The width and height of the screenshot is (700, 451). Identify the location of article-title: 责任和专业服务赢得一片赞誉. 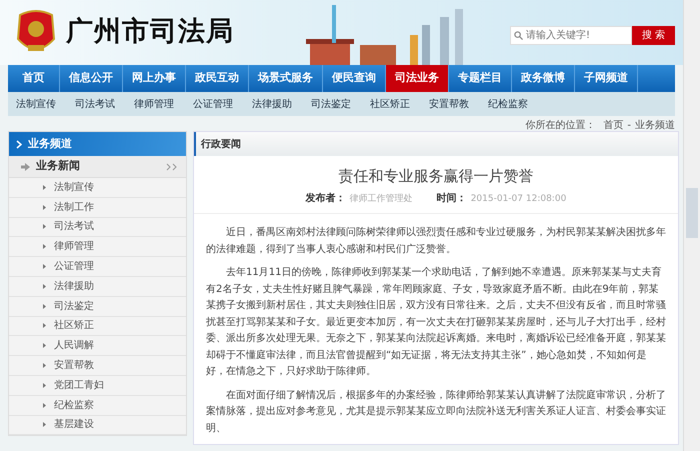
(436, 176).